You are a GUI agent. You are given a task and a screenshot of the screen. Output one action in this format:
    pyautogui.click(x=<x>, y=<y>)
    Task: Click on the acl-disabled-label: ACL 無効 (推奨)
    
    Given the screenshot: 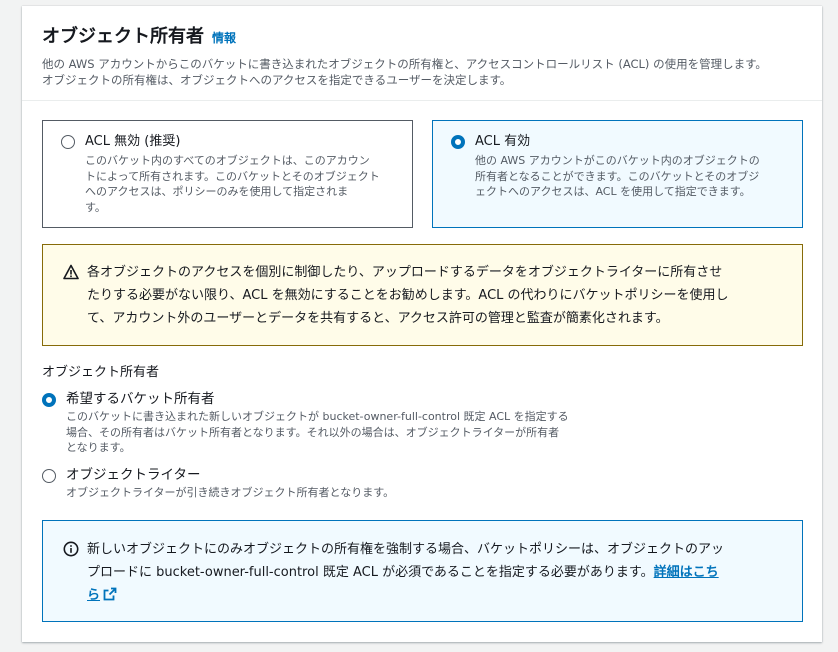 What is the action you would take?
    pyautogui.click(x=133, y=141)
    